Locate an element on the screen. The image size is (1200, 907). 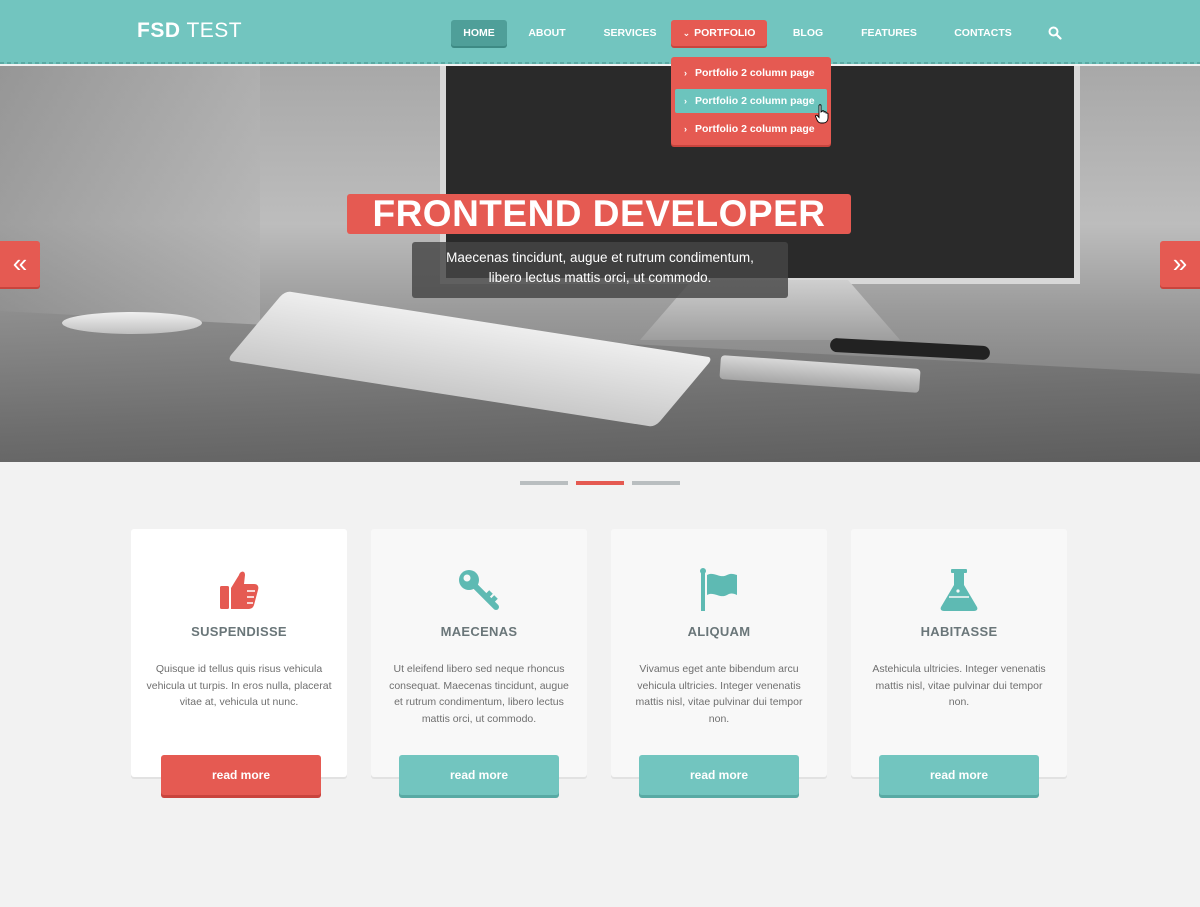
read-more-button-suspendisse: read more is located at coordinates (241, 775).